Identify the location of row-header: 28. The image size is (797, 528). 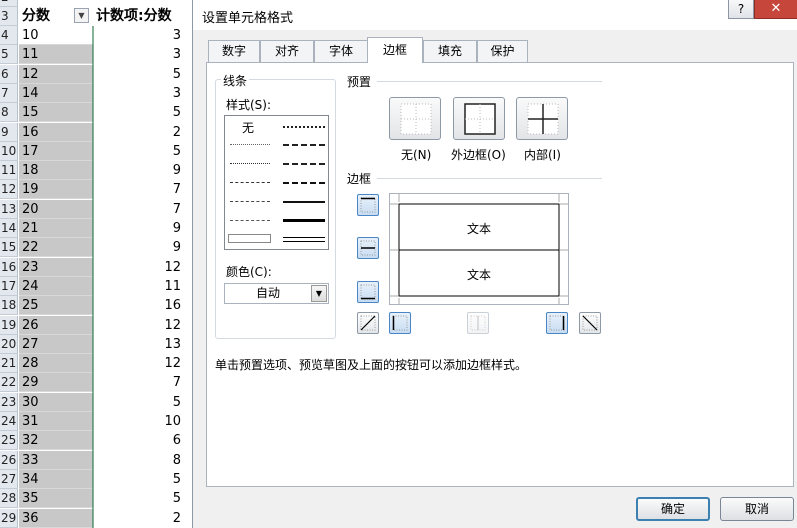
(9, 499).